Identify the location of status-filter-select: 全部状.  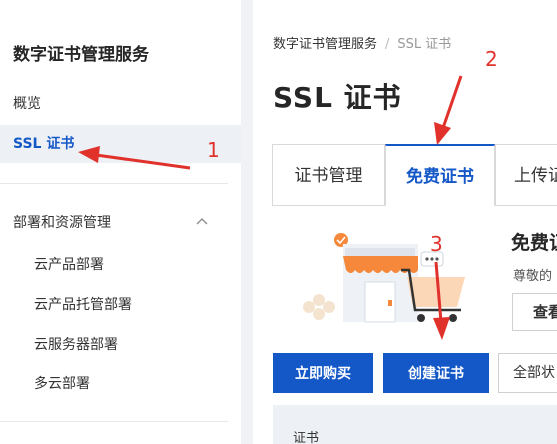
(527, 373).